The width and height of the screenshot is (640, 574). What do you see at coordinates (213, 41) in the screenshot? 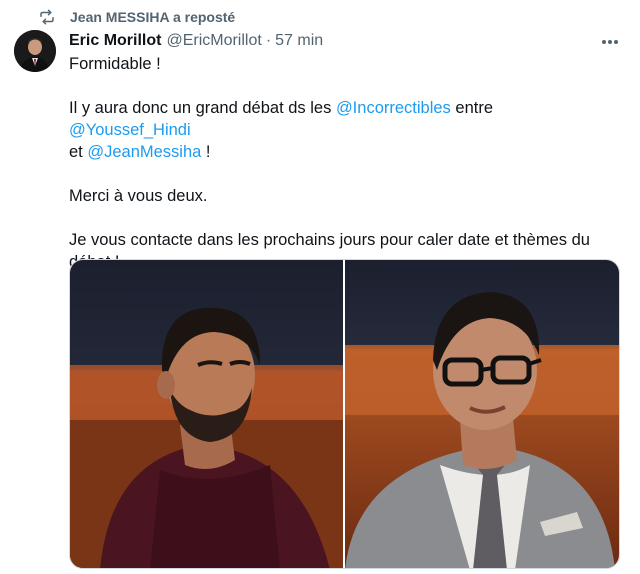
I see `author-handle: @EricMorillot` at bounding box center [213, 41].